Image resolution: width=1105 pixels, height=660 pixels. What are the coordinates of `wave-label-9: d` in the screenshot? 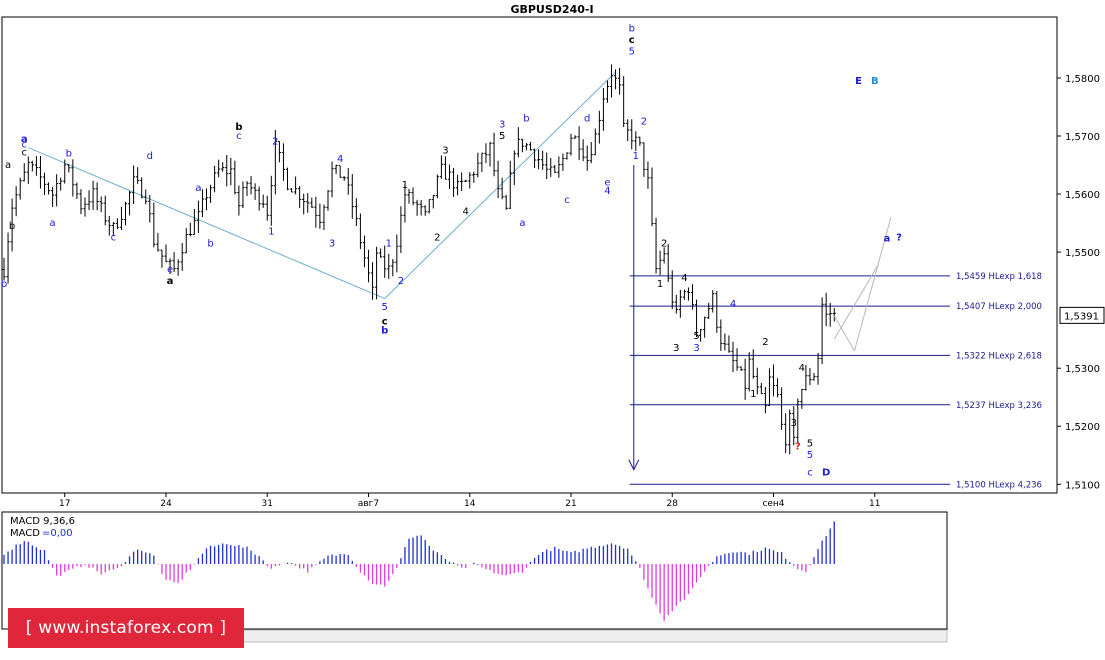 It's located at (150, 156).